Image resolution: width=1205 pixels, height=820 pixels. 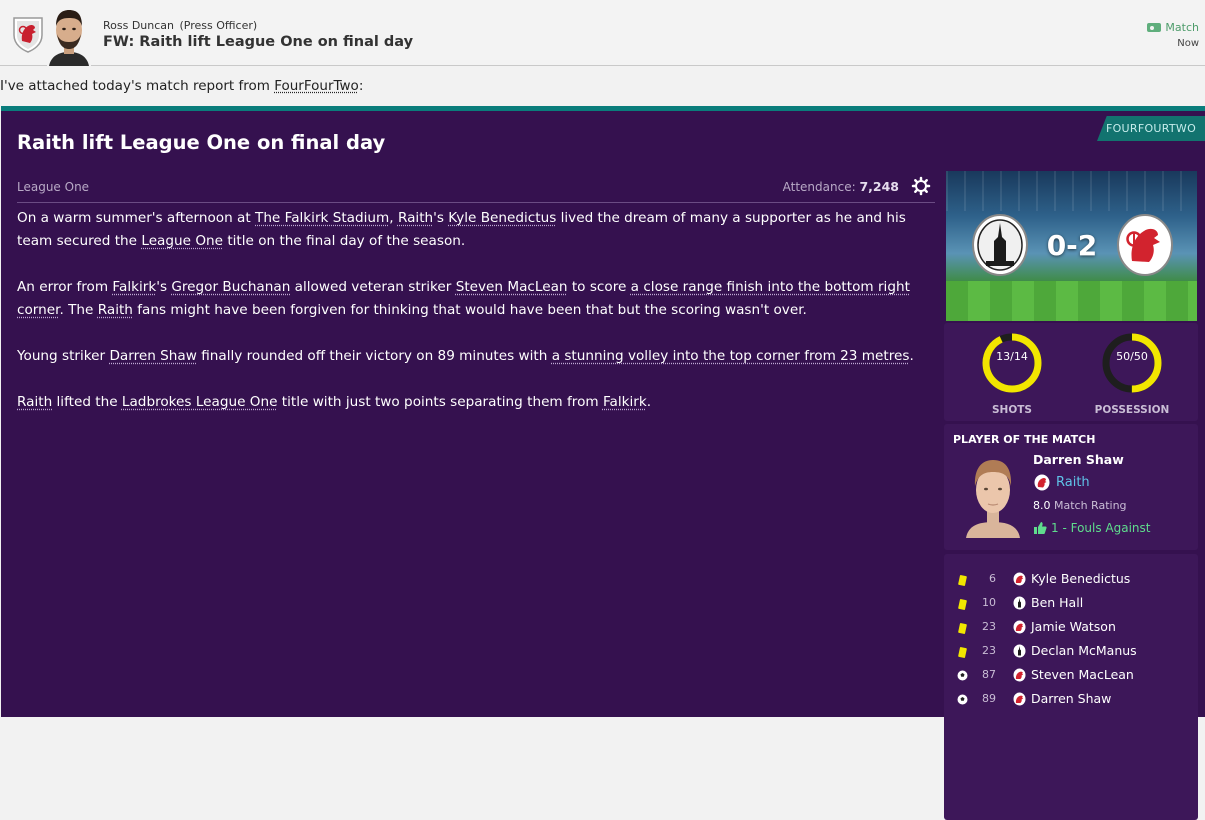 I want to click on event-player: Declan McManus, so click(x=1084, y=650).